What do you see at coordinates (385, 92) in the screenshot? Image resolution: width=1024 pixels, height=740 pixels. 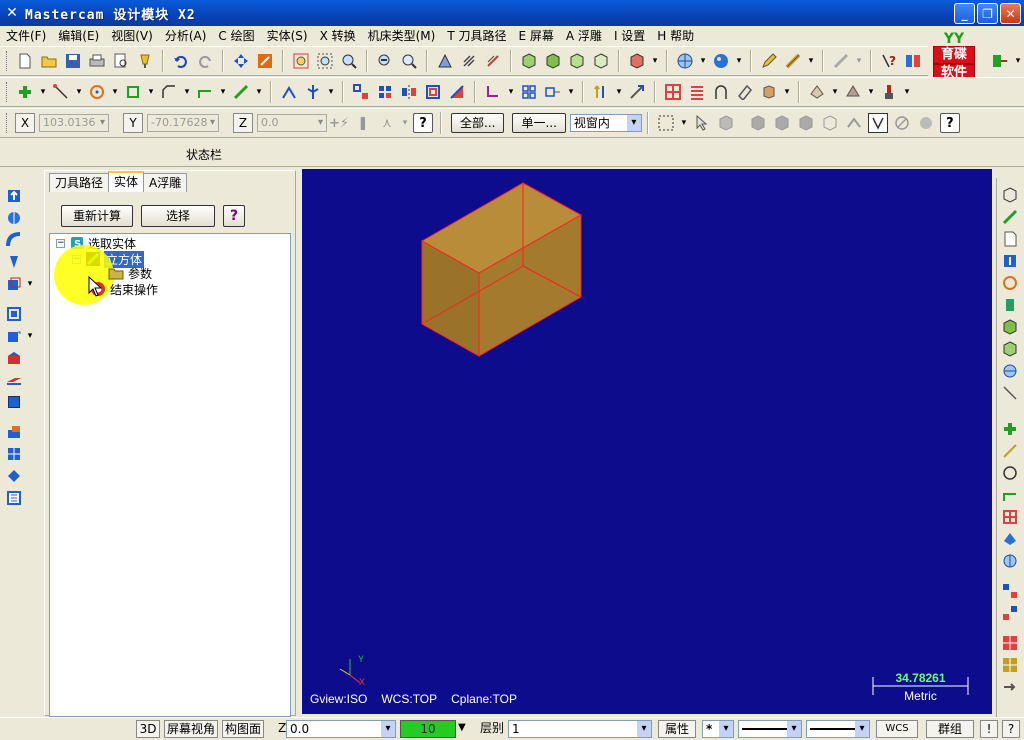 I see `xform-rotate-icon` at bounding box center [385, 92].